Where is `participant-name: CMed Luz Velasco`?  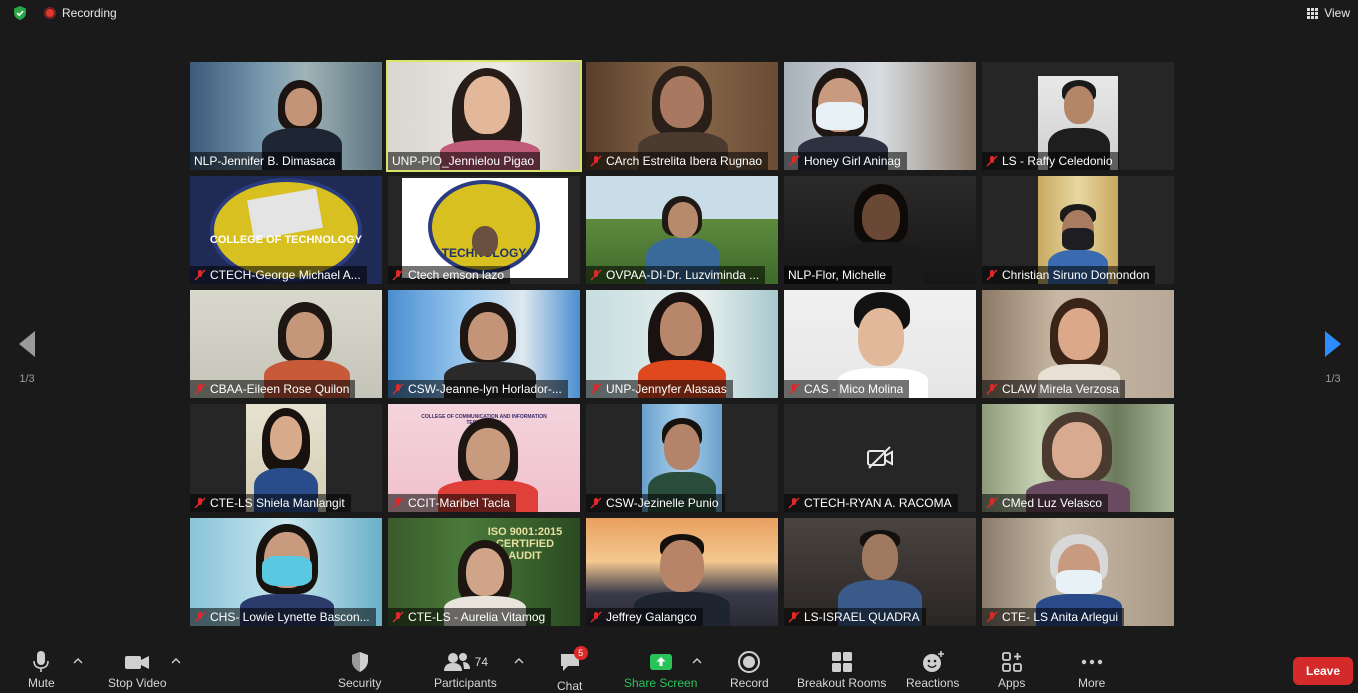
participant-name: CMed Luz Velasco is located at coordinates (1052, 503).